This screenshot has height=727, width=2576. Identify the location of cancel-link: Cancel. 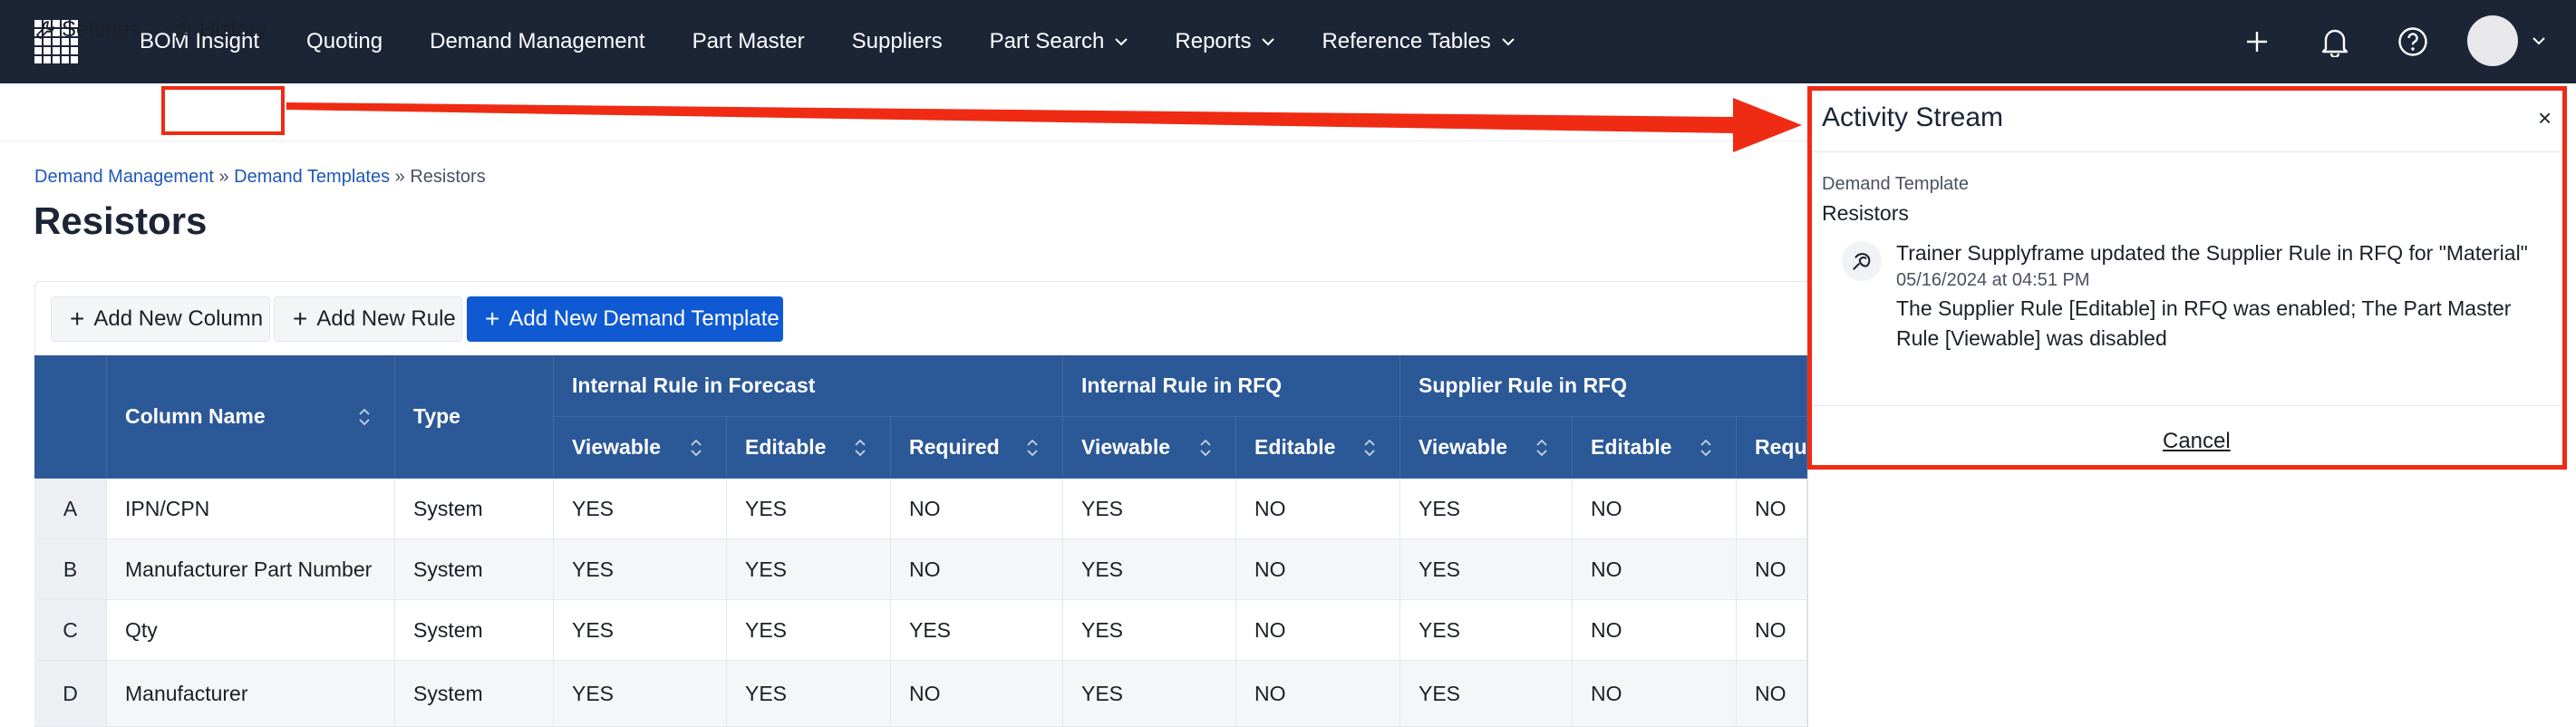
(2197, 442).